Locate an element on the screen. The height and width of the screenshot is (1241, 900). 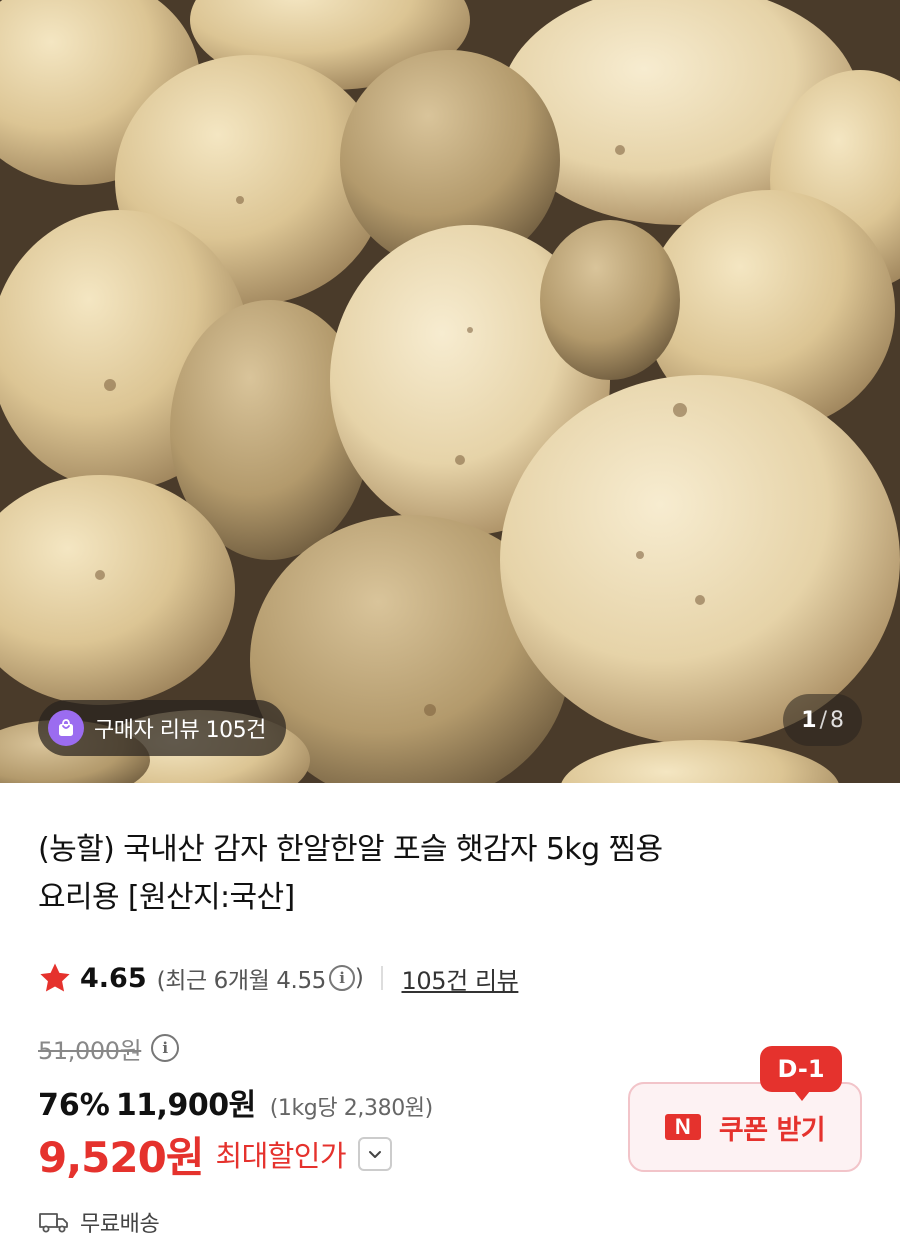
naver-n-icon: N is located at coordinates (682, 1127).